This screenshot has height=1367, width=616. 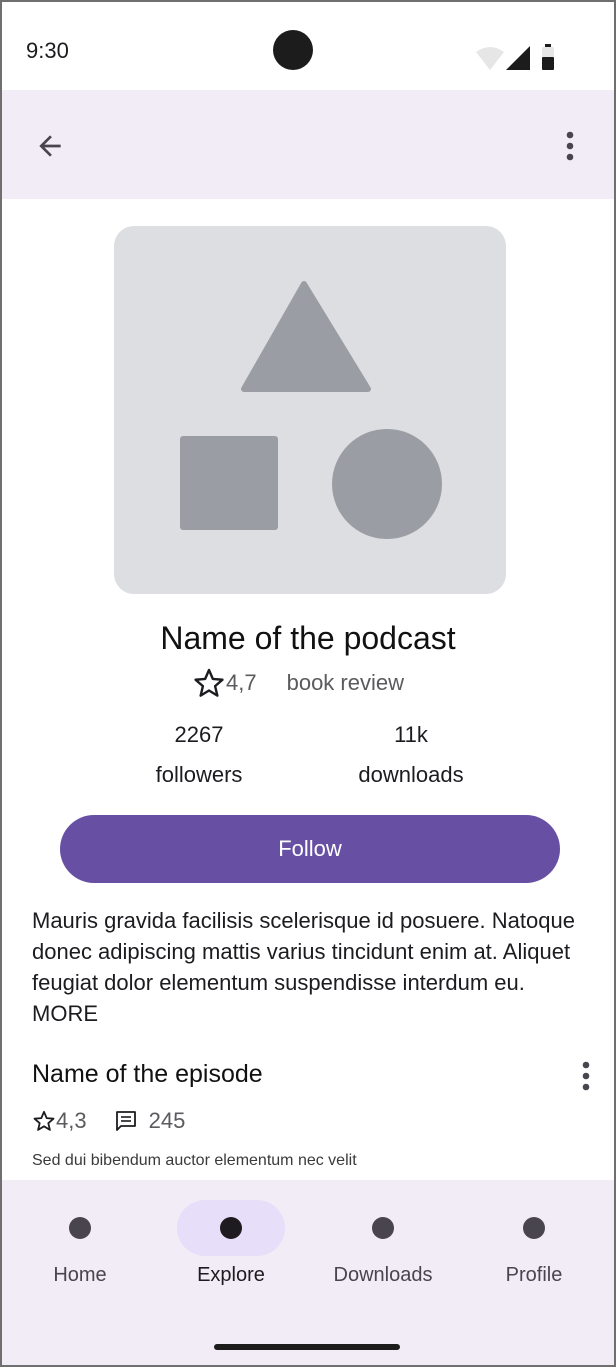 I want to click on home-icon, so click(x=80, y=1228).